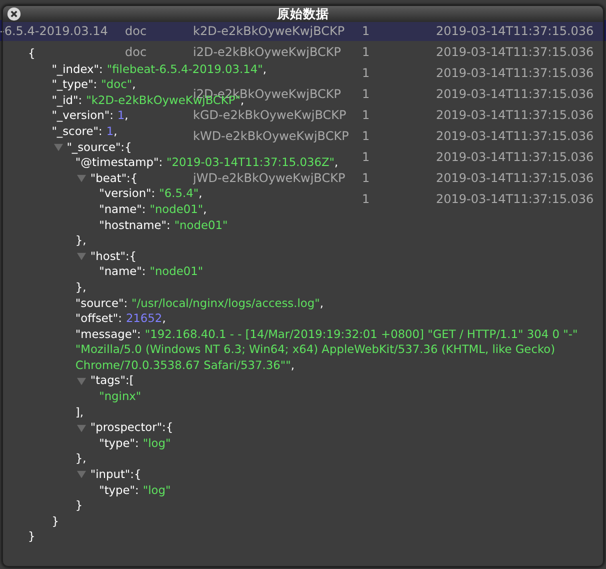  What do you see at coordinates (79, 411) in the screenshot?
I see `json-brace: ],` at bounding box center [79, 411].